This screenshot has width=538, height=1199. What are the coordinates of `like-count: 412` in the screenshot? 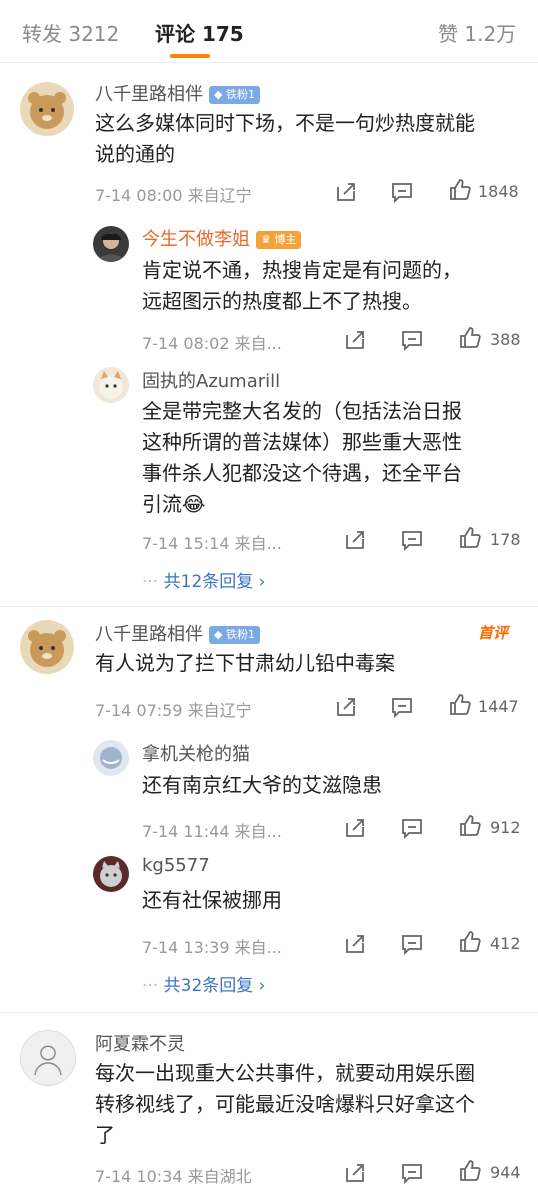 It's located at (505, 943).